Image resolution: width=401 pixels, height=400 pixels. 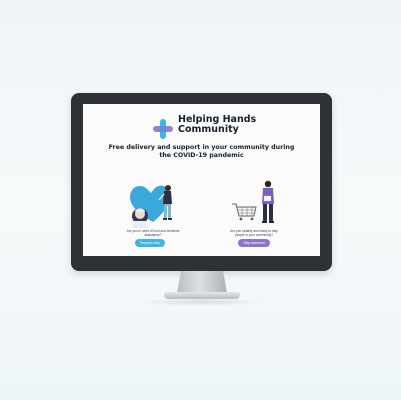 I want to click on person-with-heart-illustration, so click(x=150, y=206).